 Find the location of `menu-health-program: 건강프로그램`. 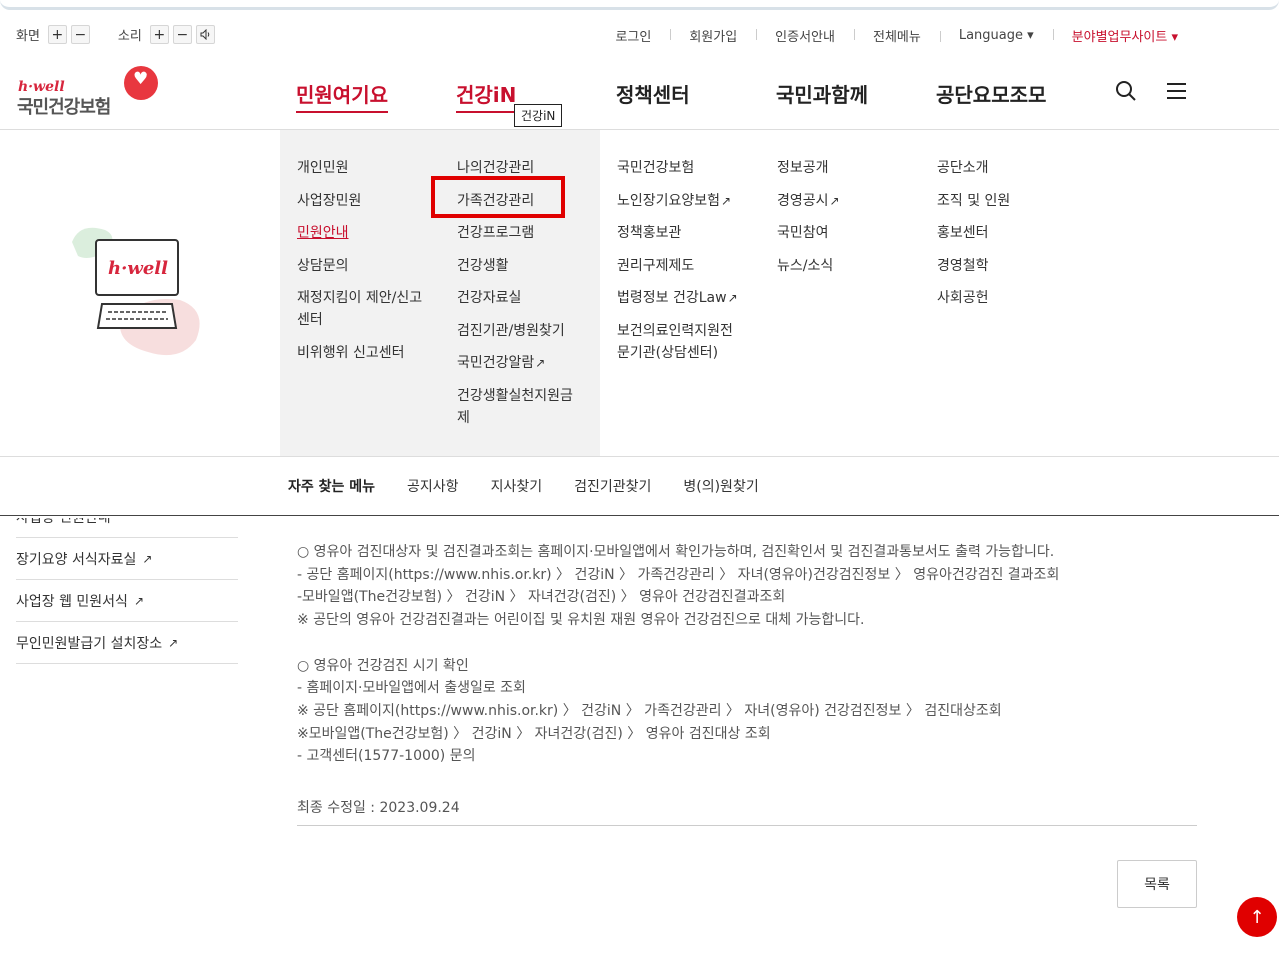

menu-health-program: 건강프로그램 is located at coordinates (524, 233).